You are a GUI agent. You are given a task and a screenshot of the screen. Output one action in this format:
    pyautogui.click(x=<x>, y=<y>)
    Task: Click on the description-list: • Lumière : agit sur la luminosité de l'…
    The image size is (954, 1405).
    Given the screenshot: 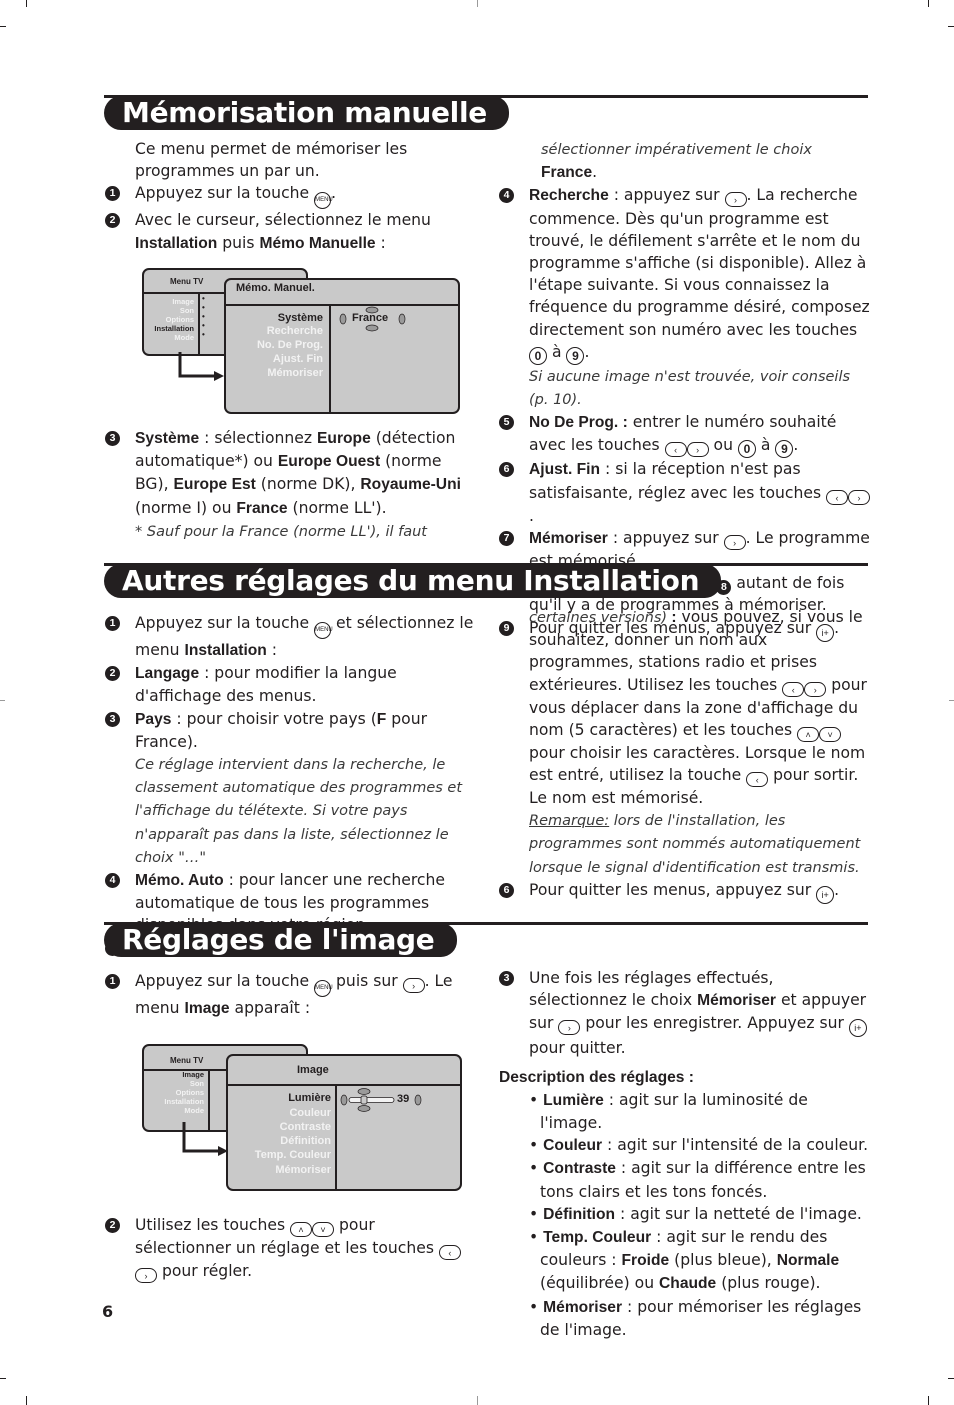 What is the action you would take?
    pyautogui.click(x=685, y=1215)
    